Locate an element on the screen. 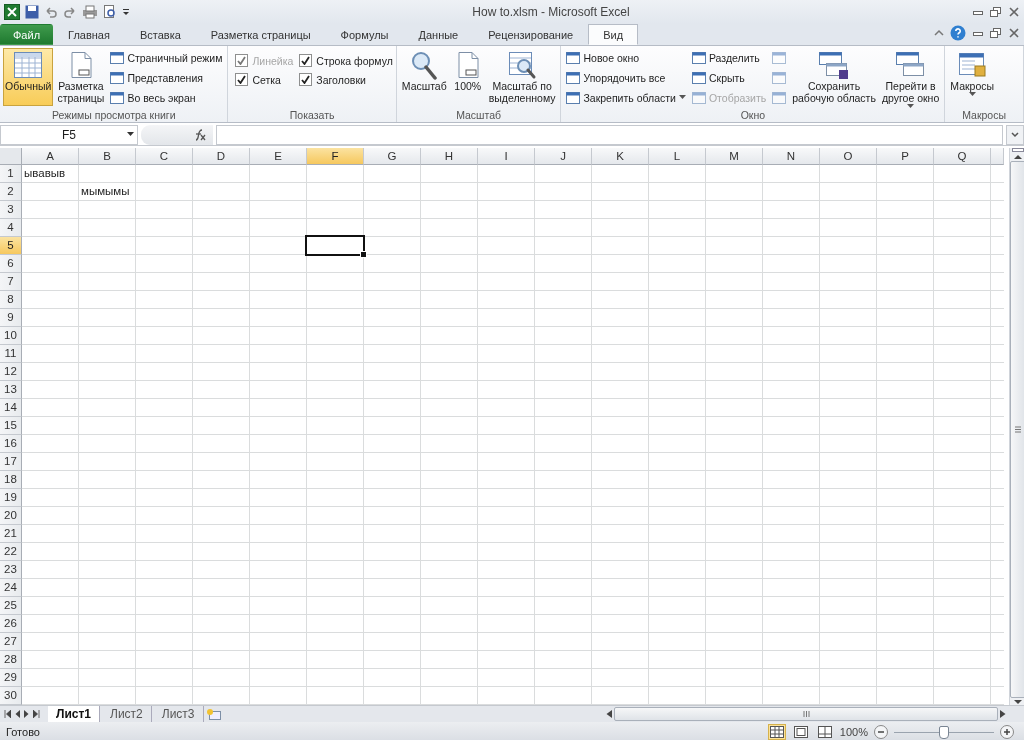 The width and height of the screenshot is (1024, 740). row-header: 10 is located at coordinates (11, 336).